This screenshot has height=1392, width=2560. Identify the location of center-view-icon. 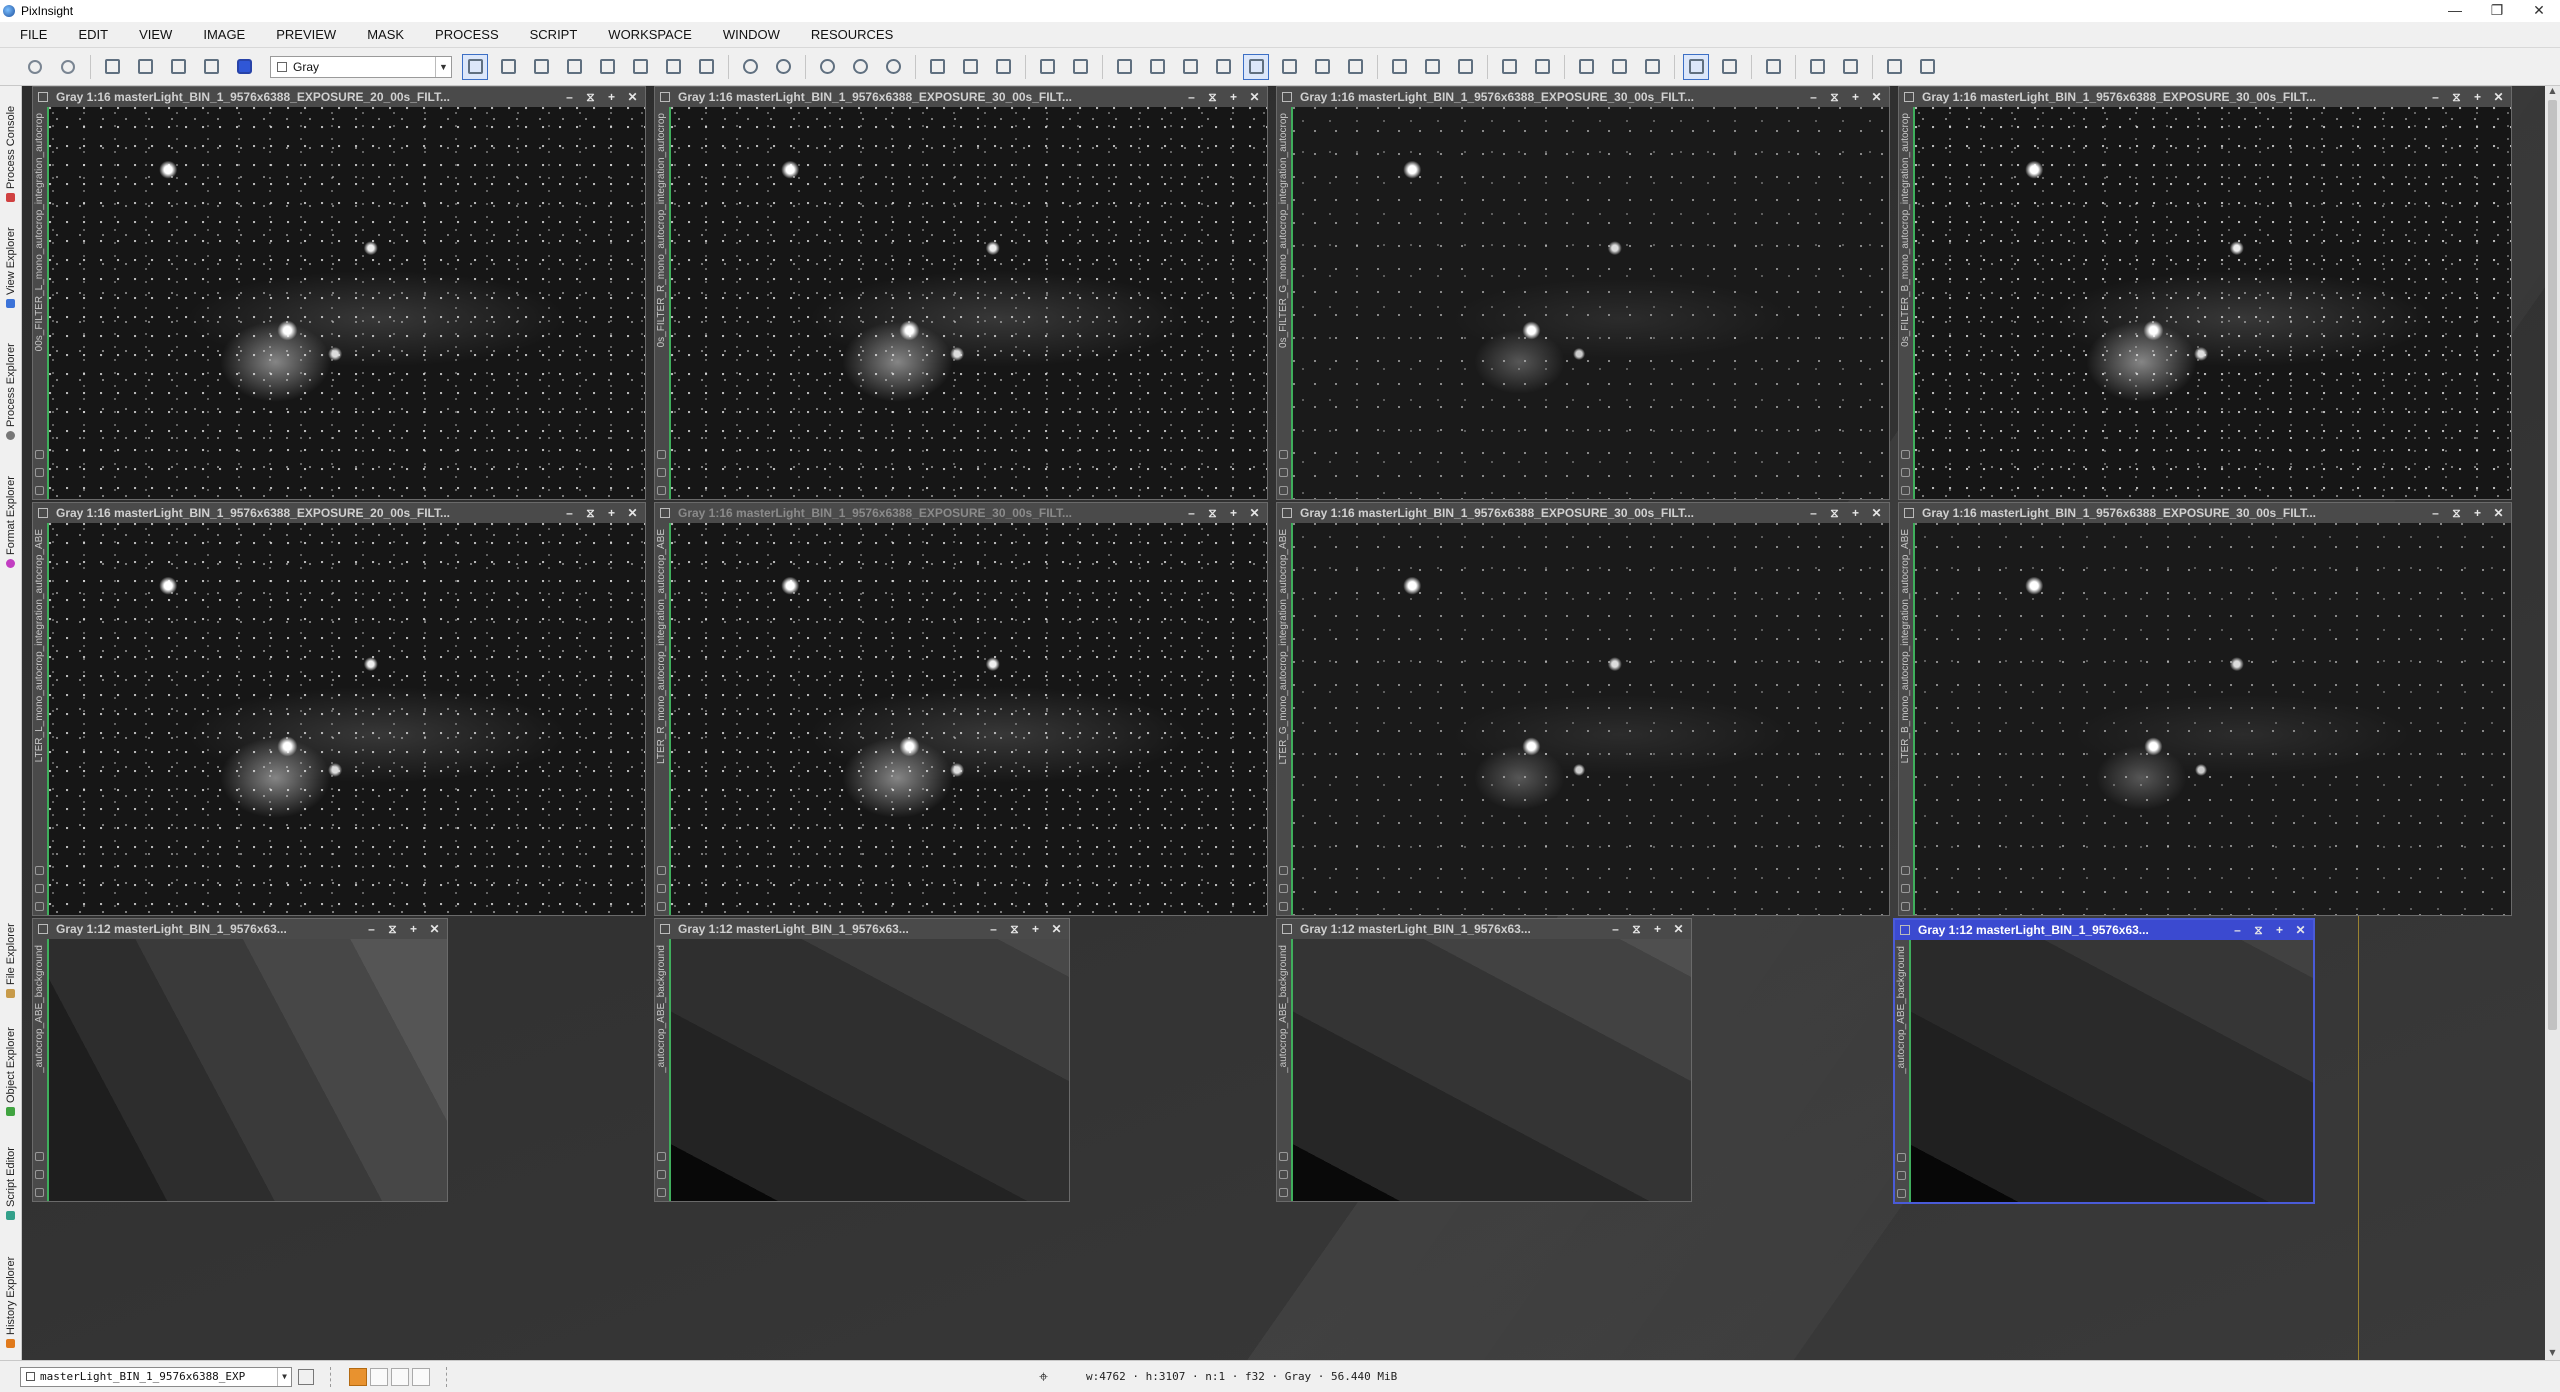
(574, 67).